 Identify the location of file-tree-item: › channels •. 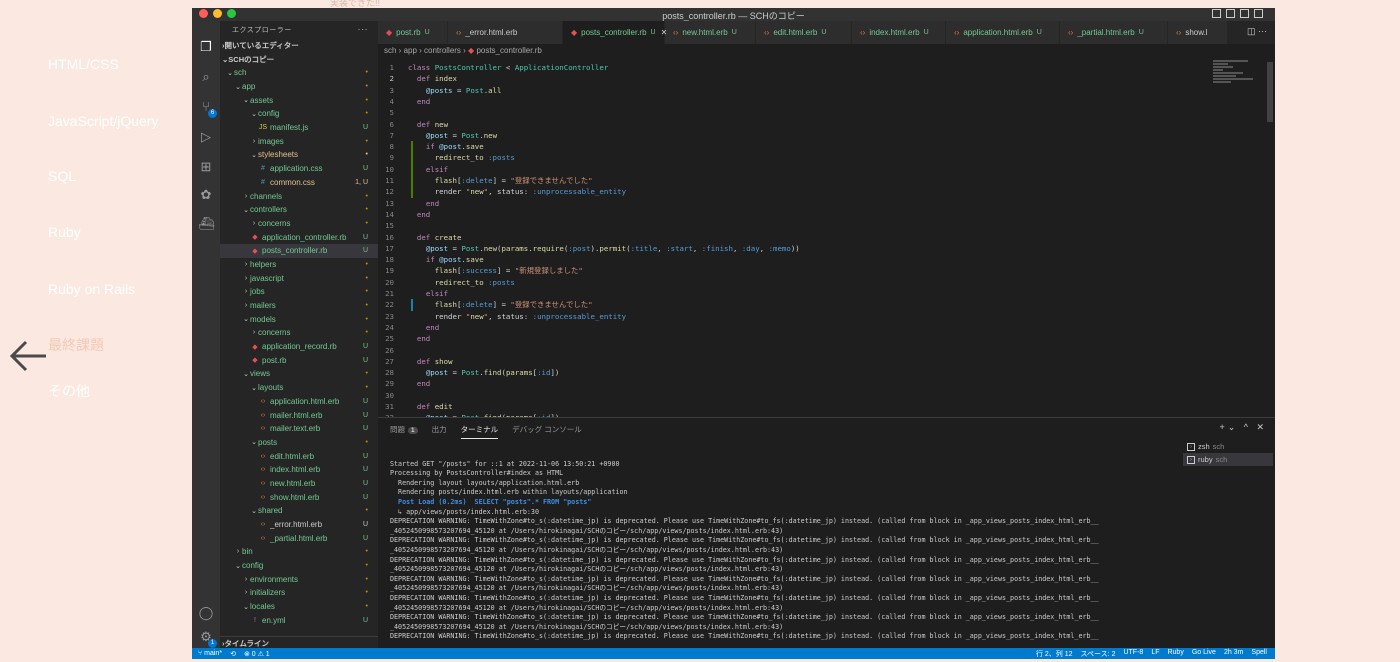
(299, 196).